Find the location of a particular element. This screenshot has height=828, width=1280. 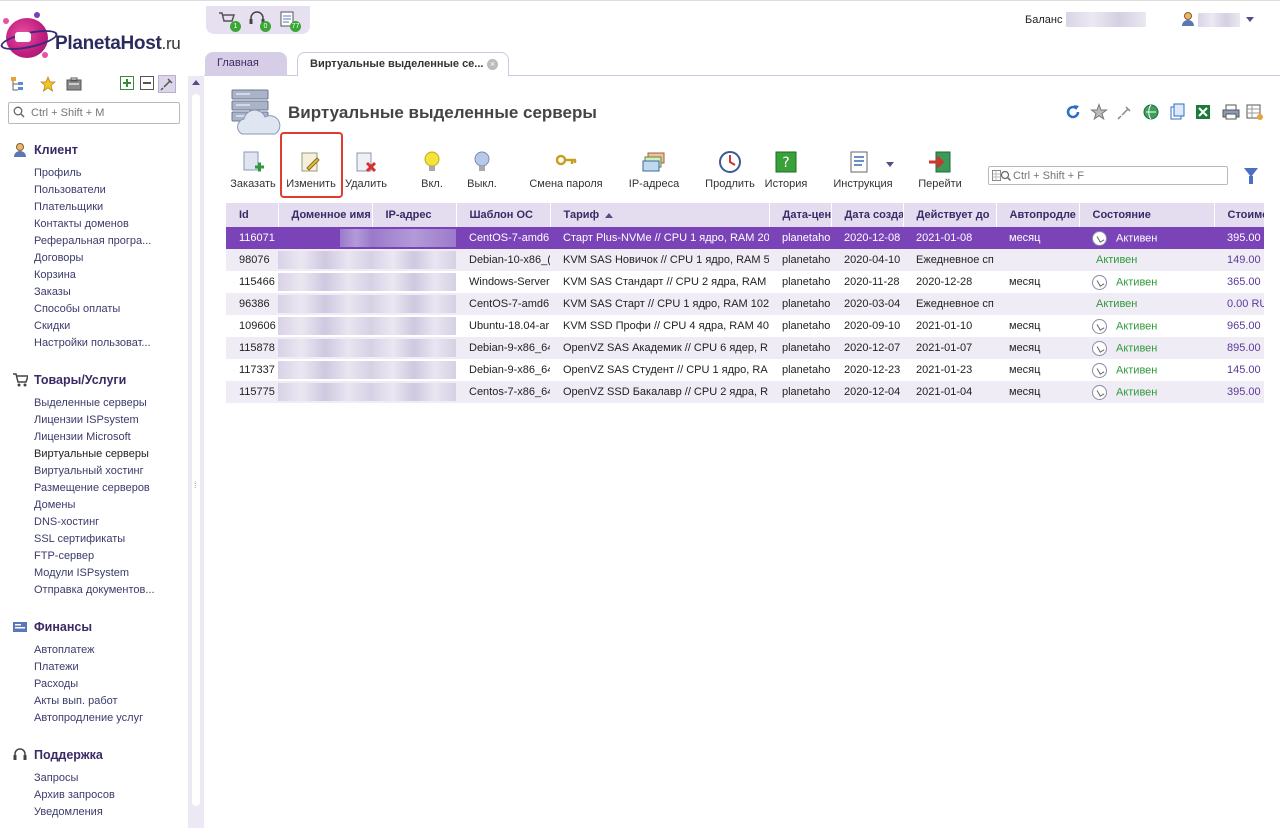

nav-group-header: Поддержка is located at coordinates (98, 755).